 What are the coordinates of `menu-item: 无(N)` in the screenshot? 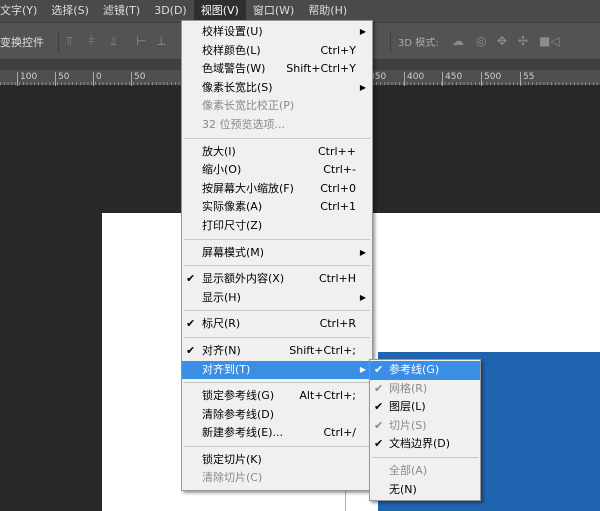 It's located at (425, 490).